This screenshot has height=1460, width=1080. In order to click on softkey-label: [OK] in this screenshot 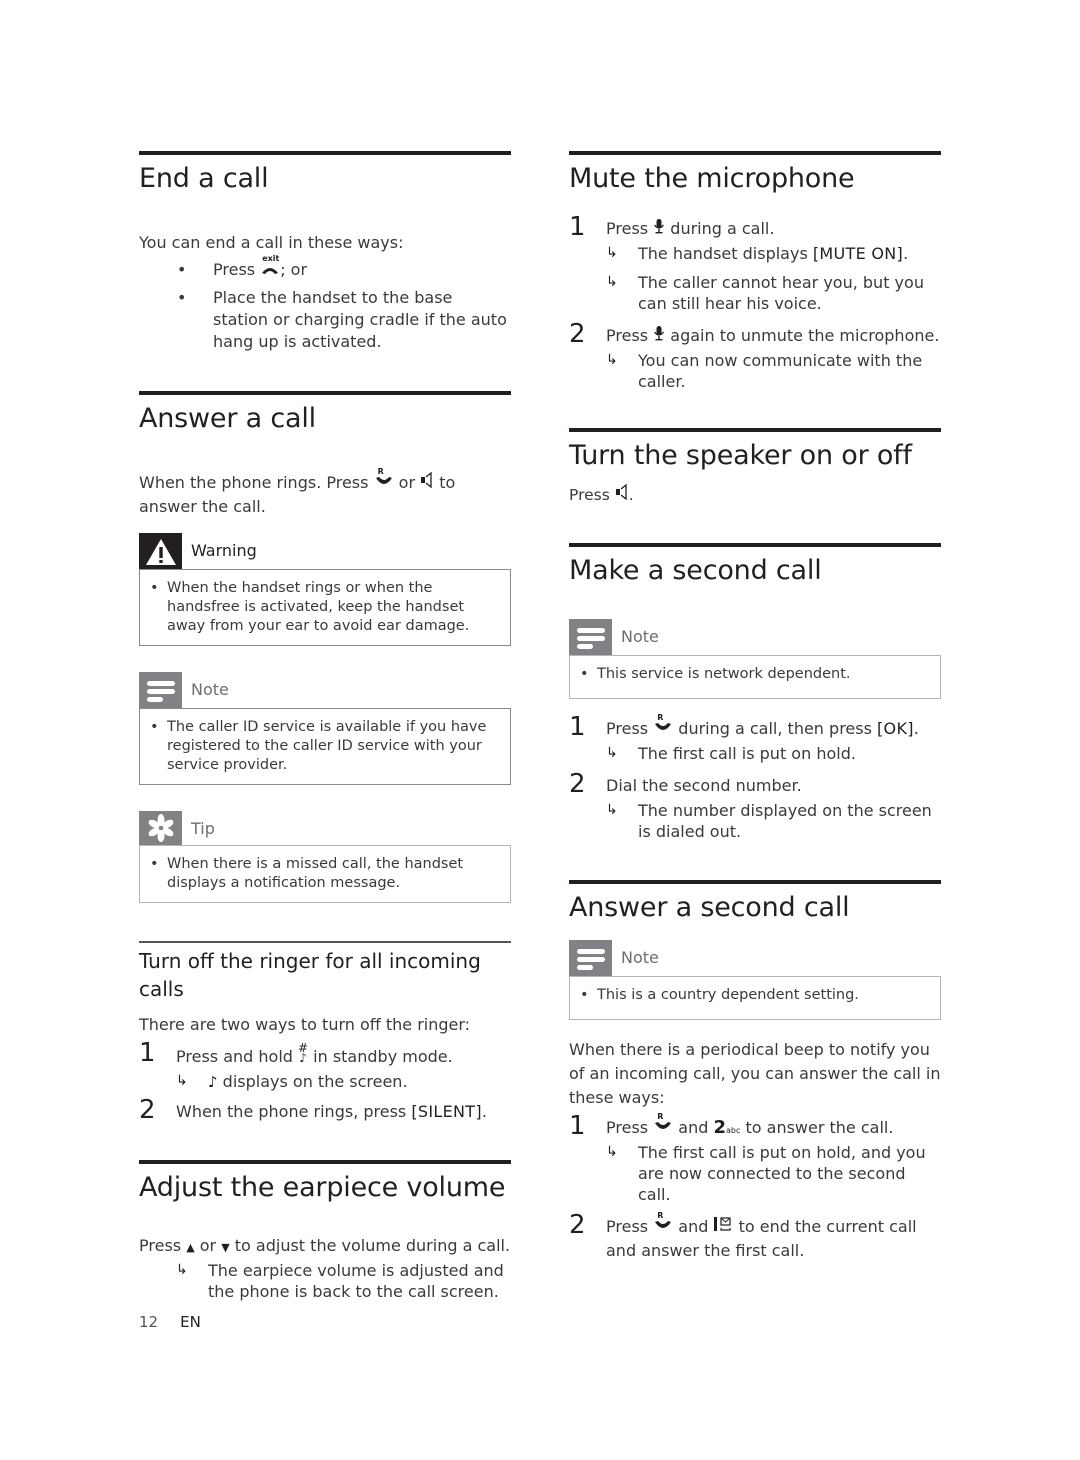, I will do `click(895, 728)`.